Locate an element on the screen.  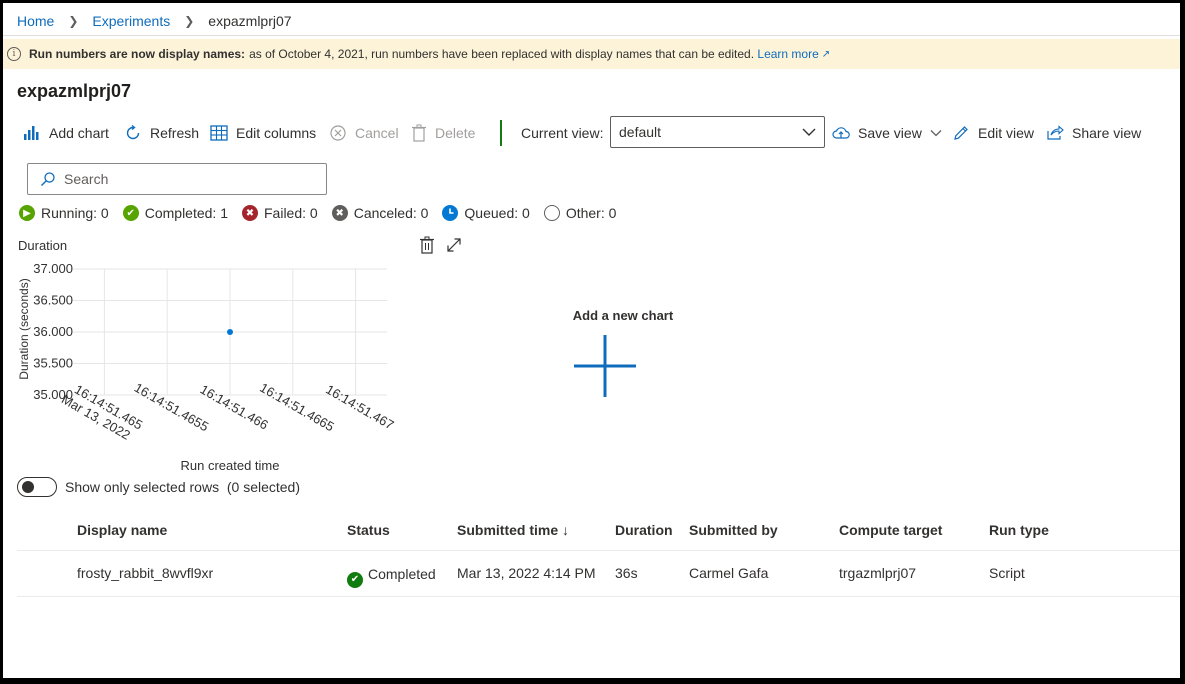
delete-button: Delete is located at coordinates (443, 133).